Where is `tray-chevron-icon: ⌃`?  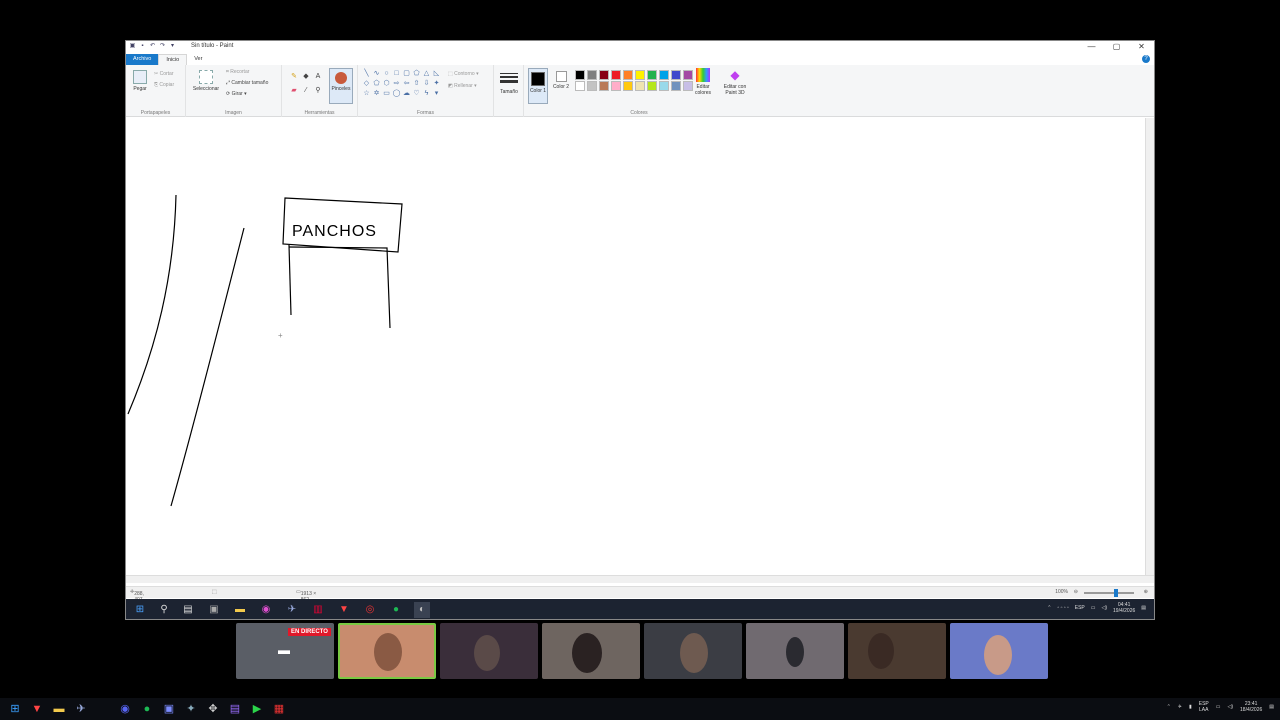
tray-chevron-icon: ⌃ is located at coordinates (1049, 608).